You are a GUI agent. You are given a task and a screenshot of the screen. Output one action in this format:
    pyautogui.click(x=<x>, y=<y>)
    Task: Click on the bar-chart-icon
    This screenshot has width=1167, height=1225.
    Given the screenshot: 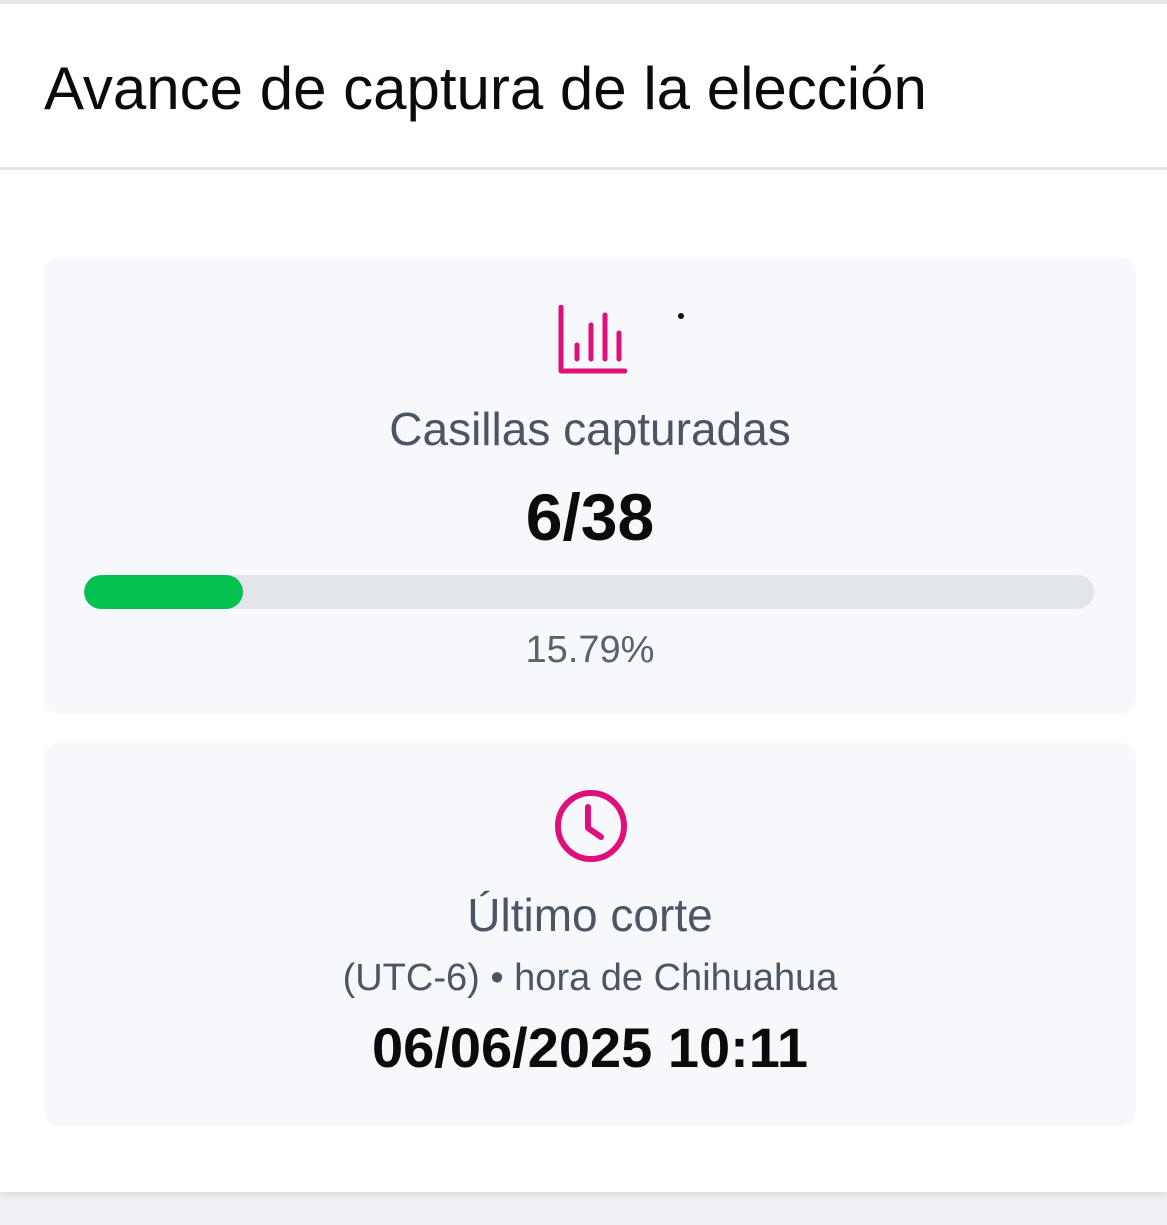 What is the action you would take?
    pyautogui.click(x=592, y=339)
    